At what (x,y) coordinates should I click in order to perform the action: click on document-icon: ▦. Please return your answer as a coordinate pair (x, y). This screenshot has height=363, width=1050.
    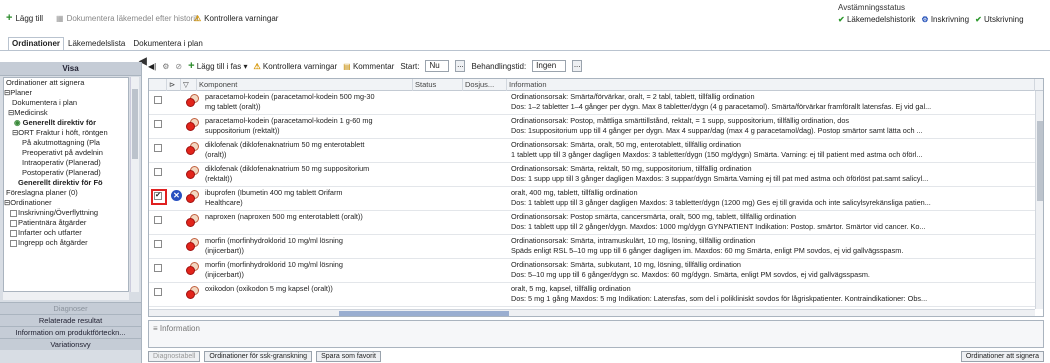
    Looking at the image, I should click on (60, 18).